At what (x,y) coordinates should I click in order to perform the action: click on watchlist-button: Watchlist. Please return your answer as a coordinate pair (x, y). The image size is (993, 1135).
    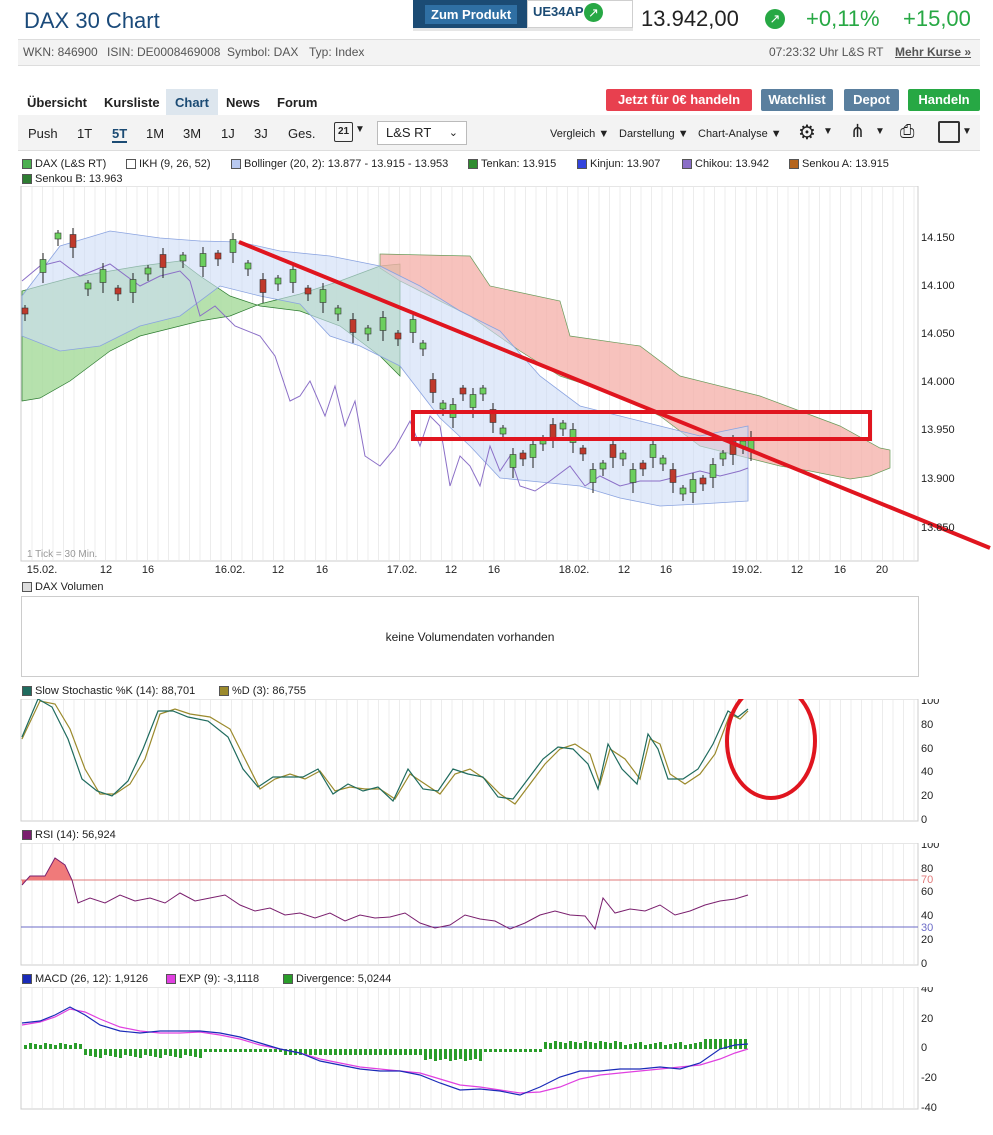
    Looking at the image, I should click on (797, 100).